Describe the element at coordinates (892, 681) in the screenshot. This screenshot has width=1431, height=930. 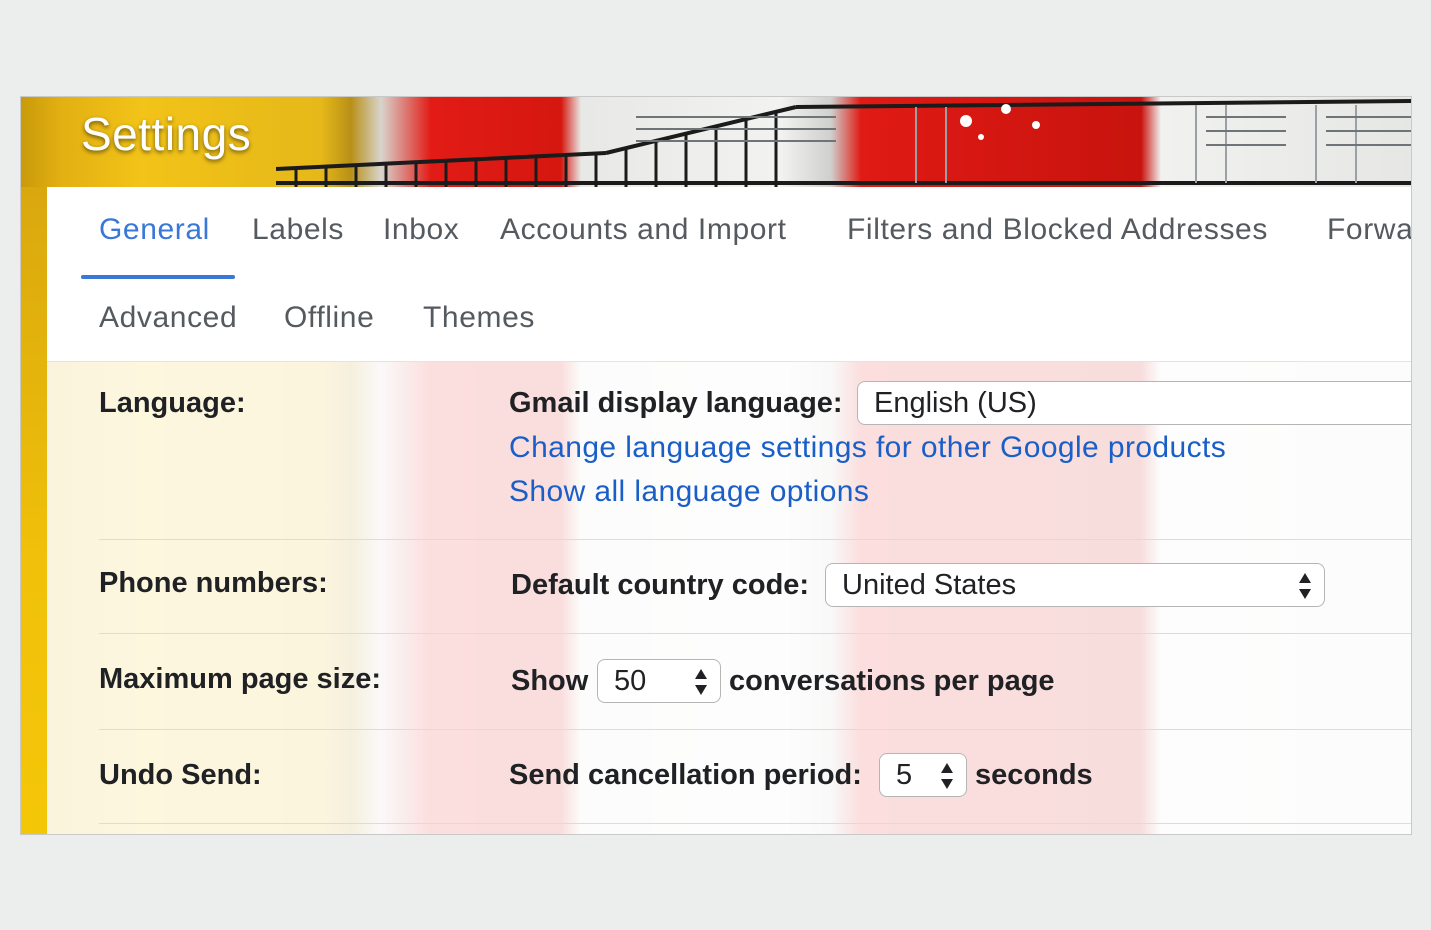
I see `conversations-per-page-label: conversations per page` at that location.